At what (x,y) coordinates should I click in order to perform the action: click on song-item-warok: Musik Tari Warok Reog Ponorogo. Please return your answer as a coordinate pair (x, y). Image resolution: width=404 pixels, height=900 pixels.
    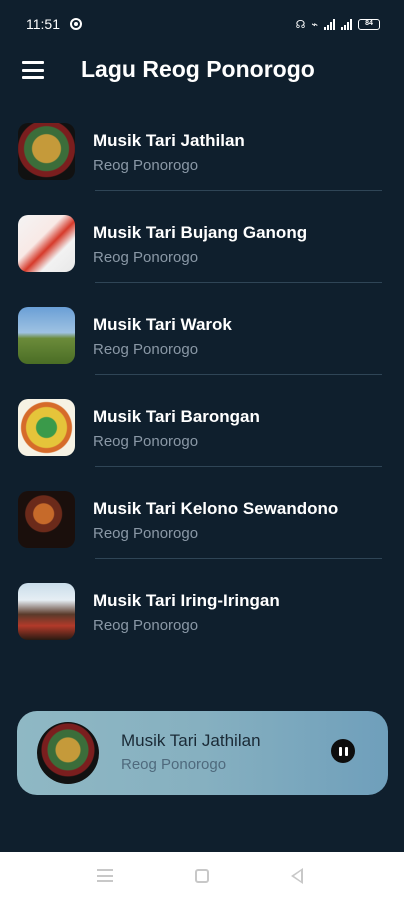
    Looking at the image, I should click on (202, 342).